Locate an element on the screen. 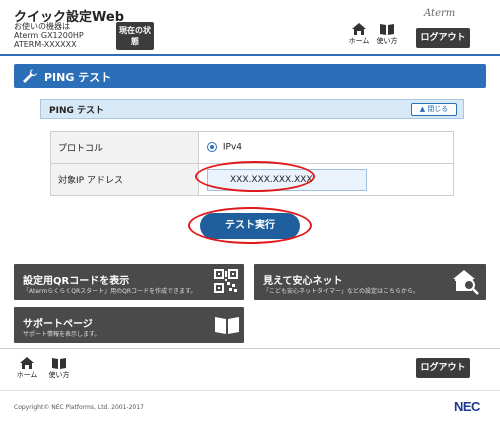  home-label: ホーム is located at coordinates (359, 41).